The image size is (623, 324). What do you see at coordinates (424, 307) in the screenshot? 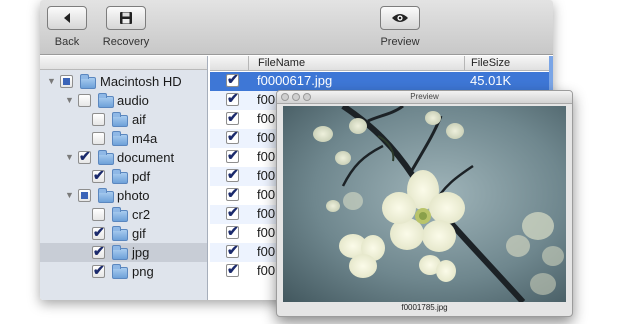
I see `preview-filename: f0001785.jpg` at bounding box center [424, 307].